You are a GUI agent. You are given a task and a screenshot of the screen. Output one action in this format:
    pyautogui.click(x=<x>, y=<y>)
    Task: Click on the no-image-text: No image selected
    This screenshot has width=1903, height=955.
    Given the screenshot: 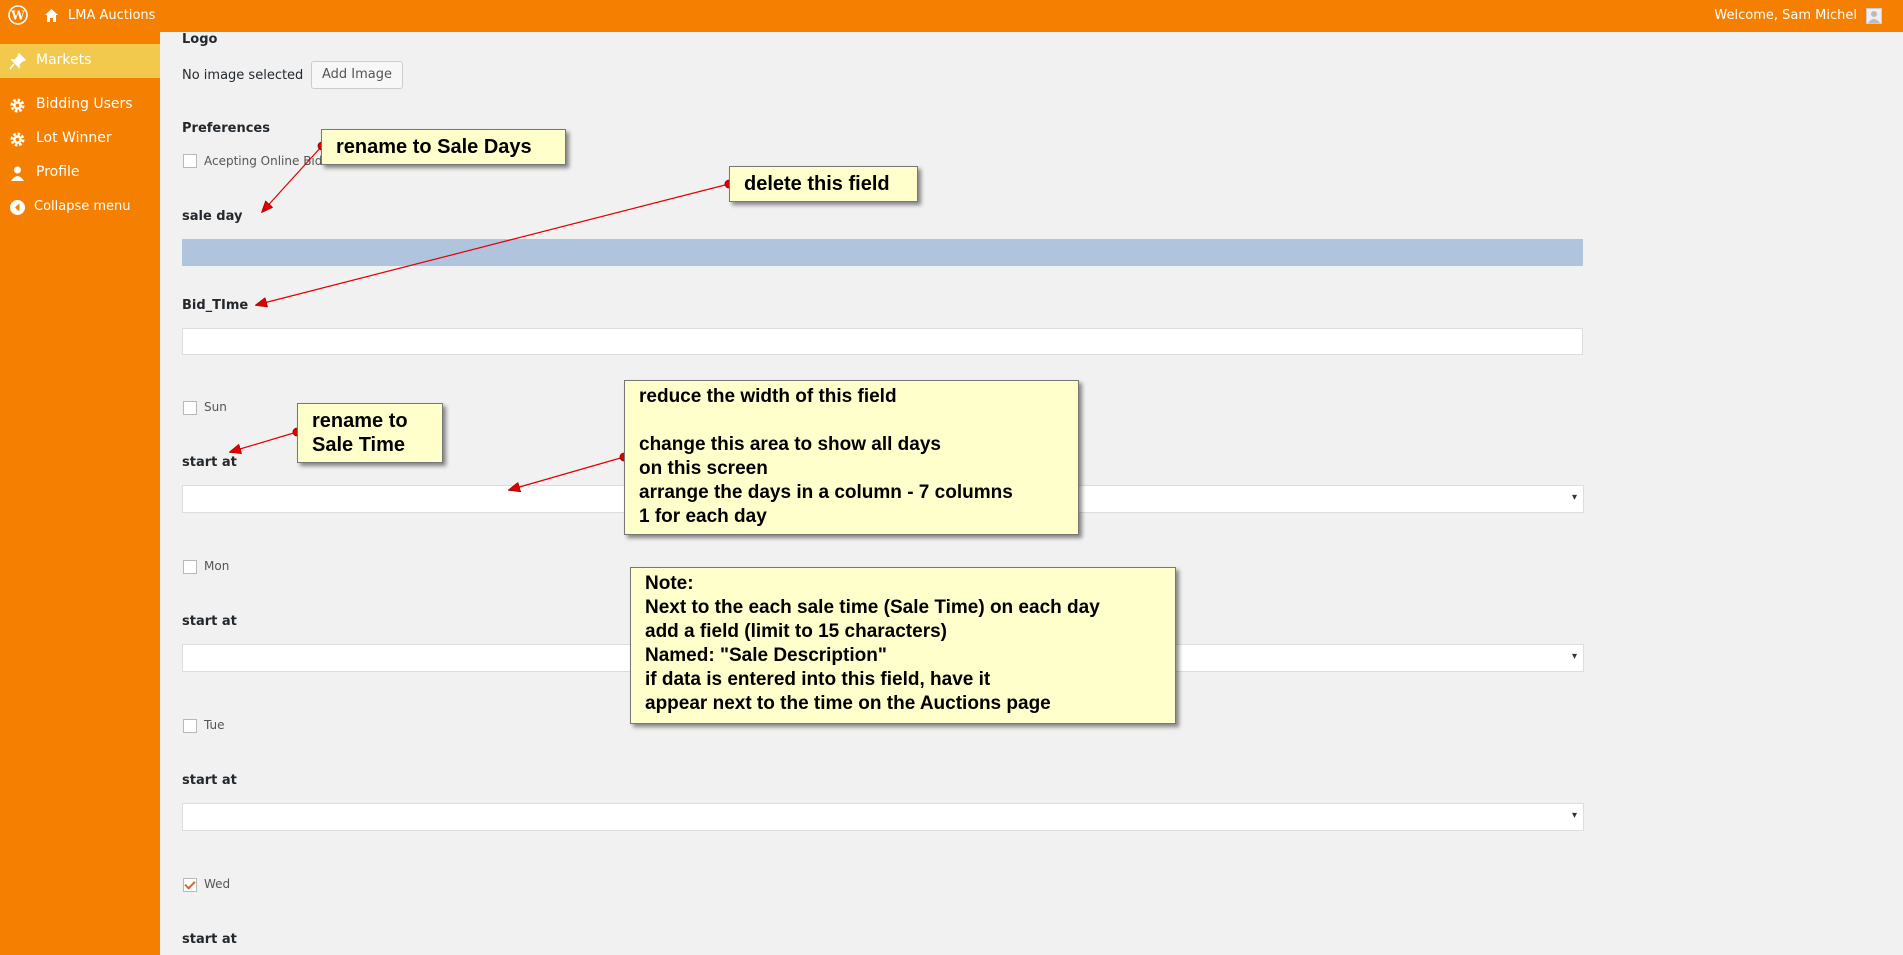 What is the action you would take?
    pyautogui.click(x=243, y=75)
    